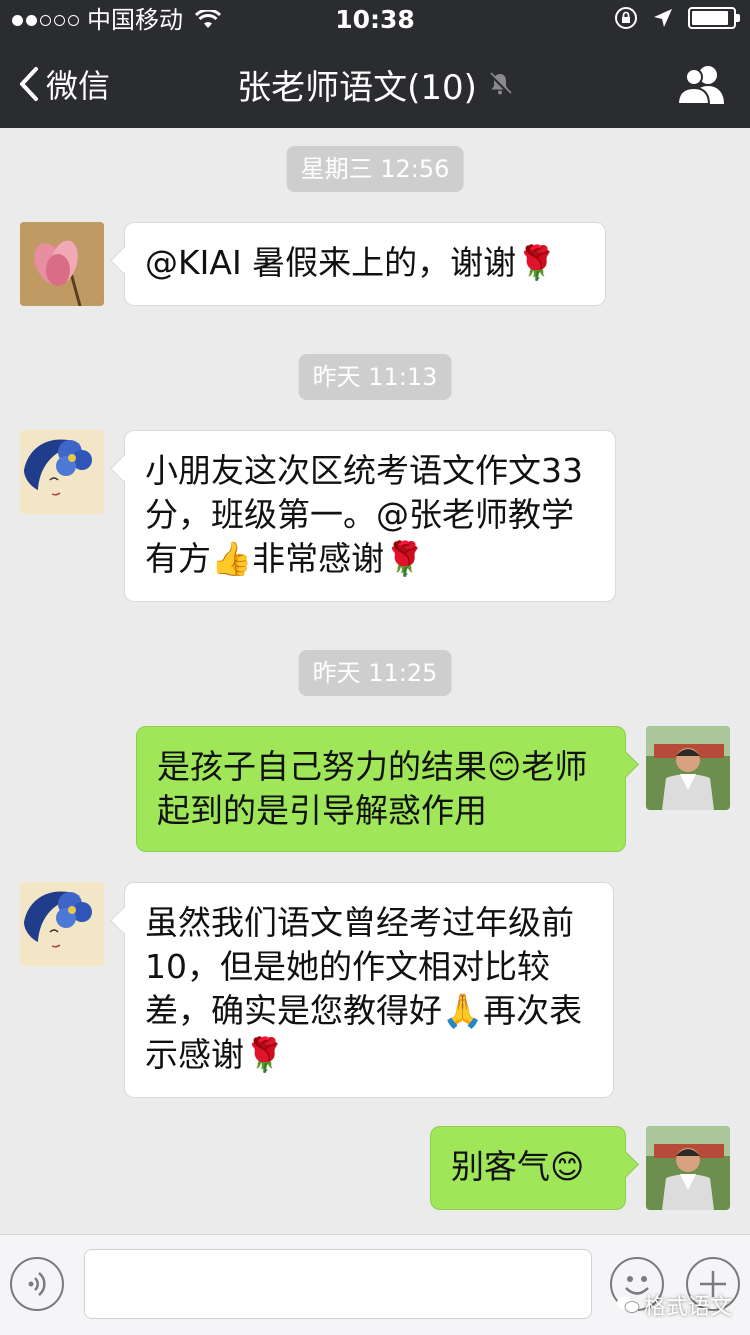  I want to click on battery-icon, so click(714, 18).